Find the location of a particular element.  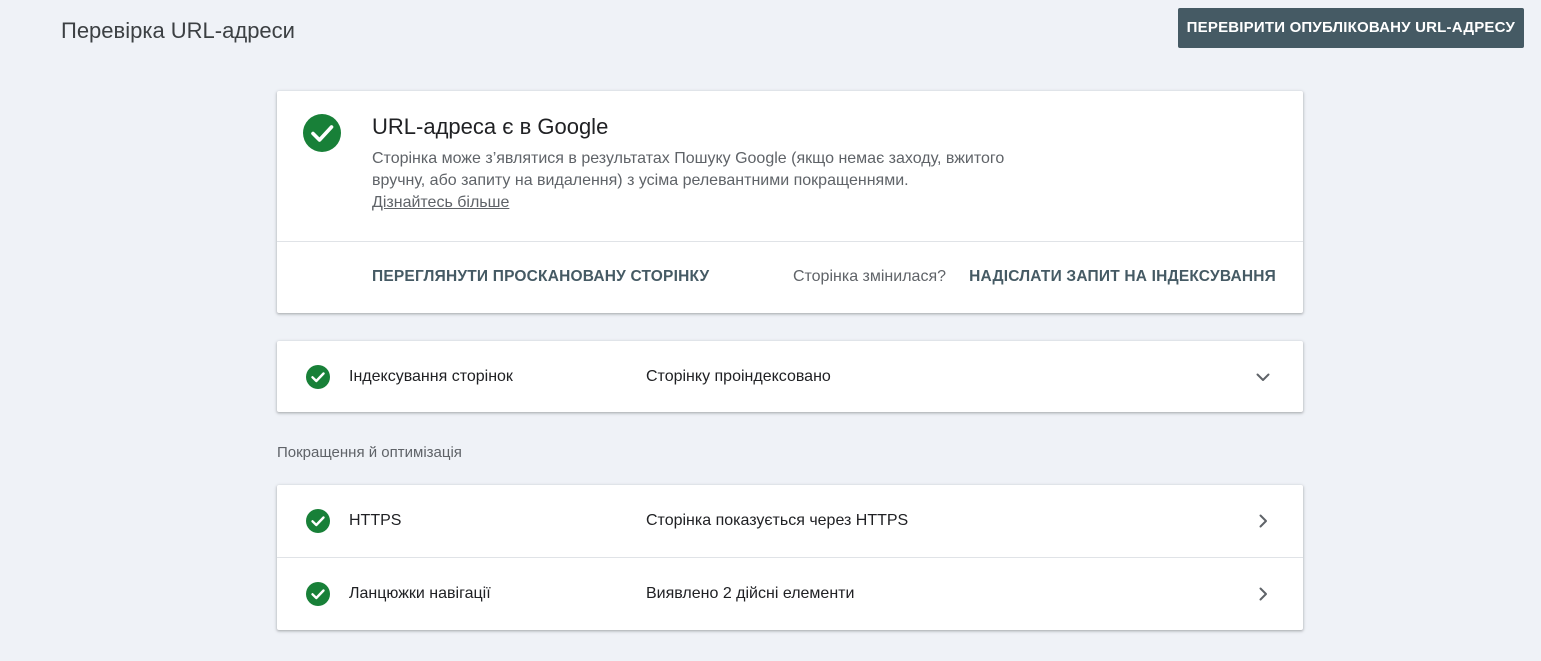

row-label: Індексування сторінок is located at coordinates (431, 376).